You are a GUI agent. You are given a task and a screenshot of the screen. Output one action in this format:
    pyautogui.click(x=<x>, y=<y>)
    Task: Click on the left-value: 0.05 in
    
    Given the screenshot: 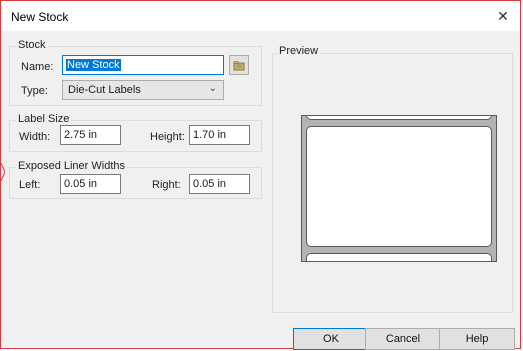 What is the action you would take?
    pyautogui.click(x=81, y=184)
    